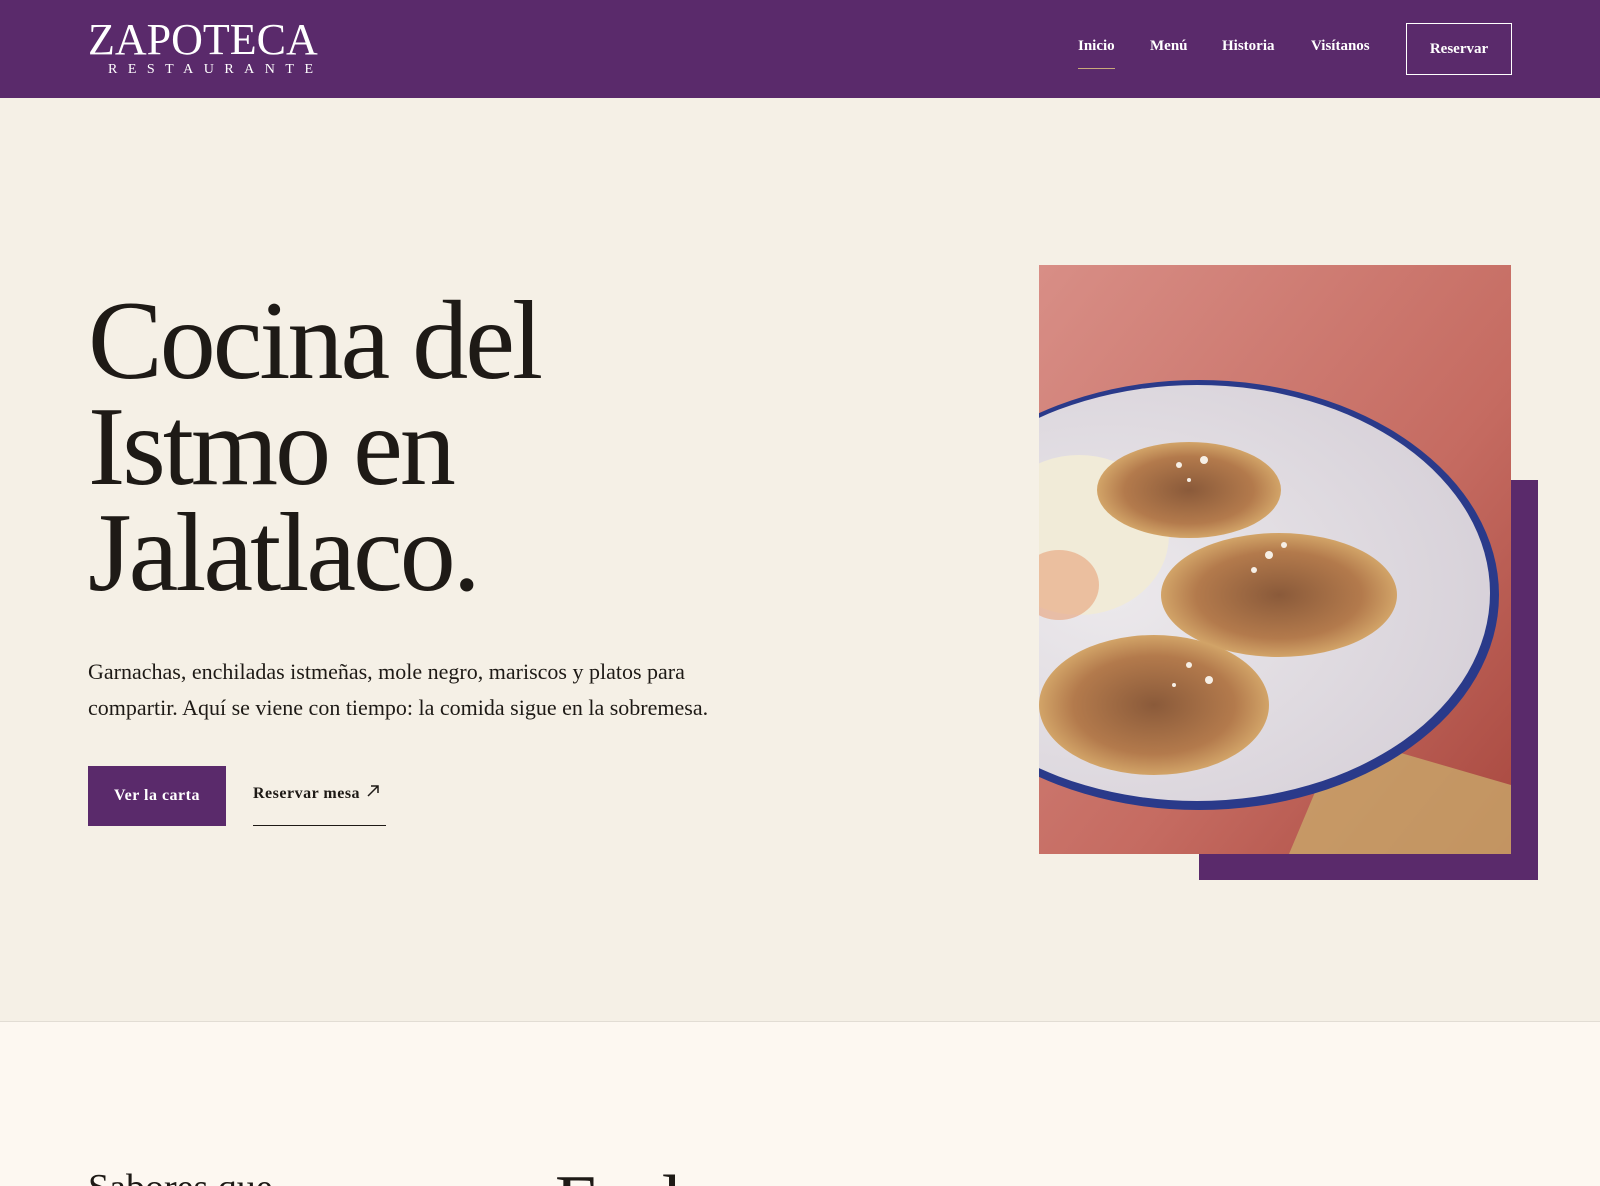 The image size is (1600, 1186). What do you see at coordinates (1340, 46) in the screenshot?
I see `nav-item-visitanos: Visítanos` at bounding box center [1340, 46].